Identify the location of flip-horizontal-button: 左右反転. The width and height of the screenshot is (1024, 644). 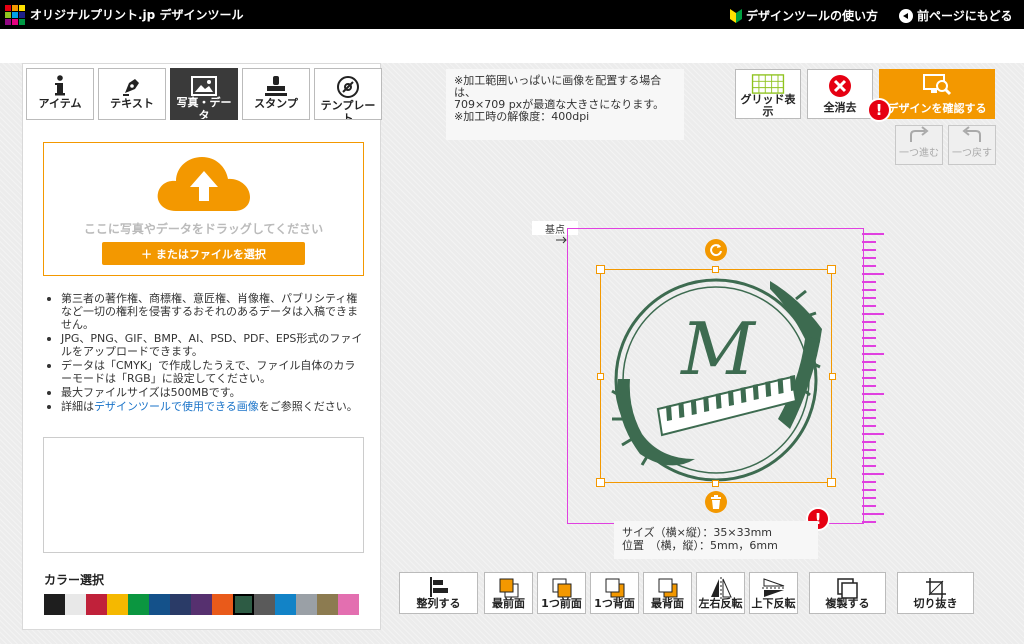
(720, 593).